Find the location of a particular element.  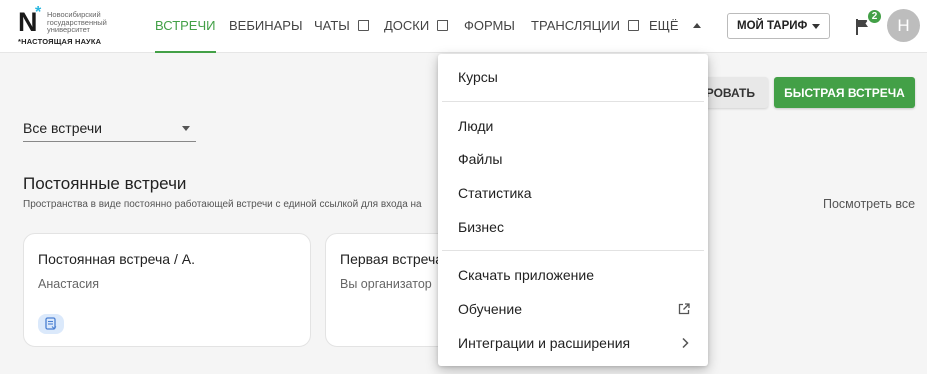

nav-tab-boards: ДОСКИ is located at coordinates (417, 25).